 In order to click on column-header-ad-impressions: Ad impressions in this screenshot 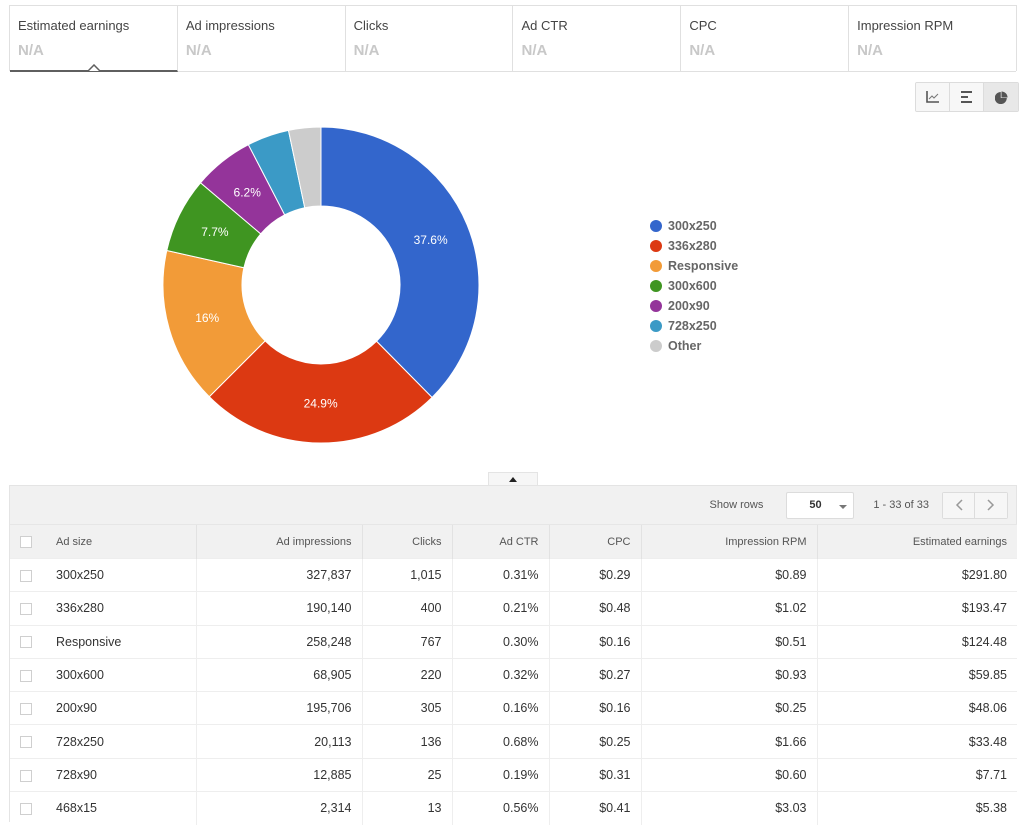, I will do `click(278, 541)`.